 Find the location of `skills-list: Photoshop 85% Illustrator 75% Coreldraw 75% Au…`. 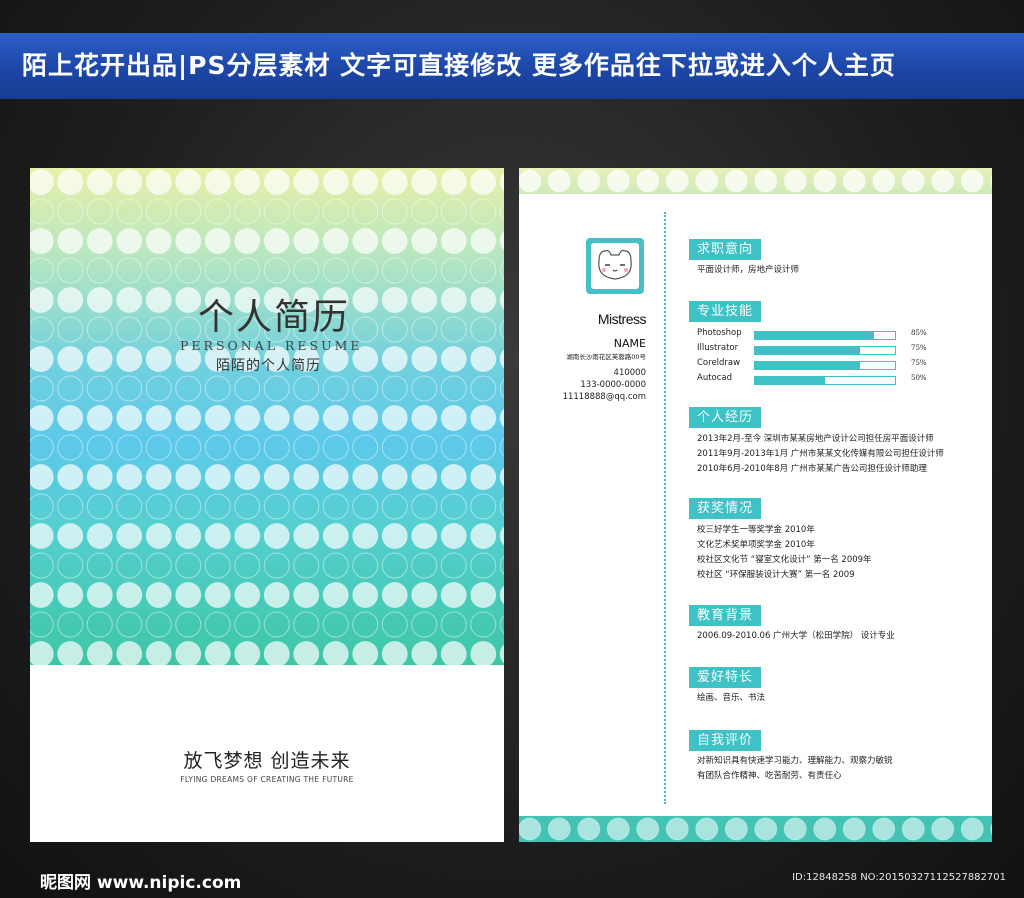

skills-list: Photoshop 85% Illustrator 75% Coreldraw 75% Au… is located at coordinates (835, 358).